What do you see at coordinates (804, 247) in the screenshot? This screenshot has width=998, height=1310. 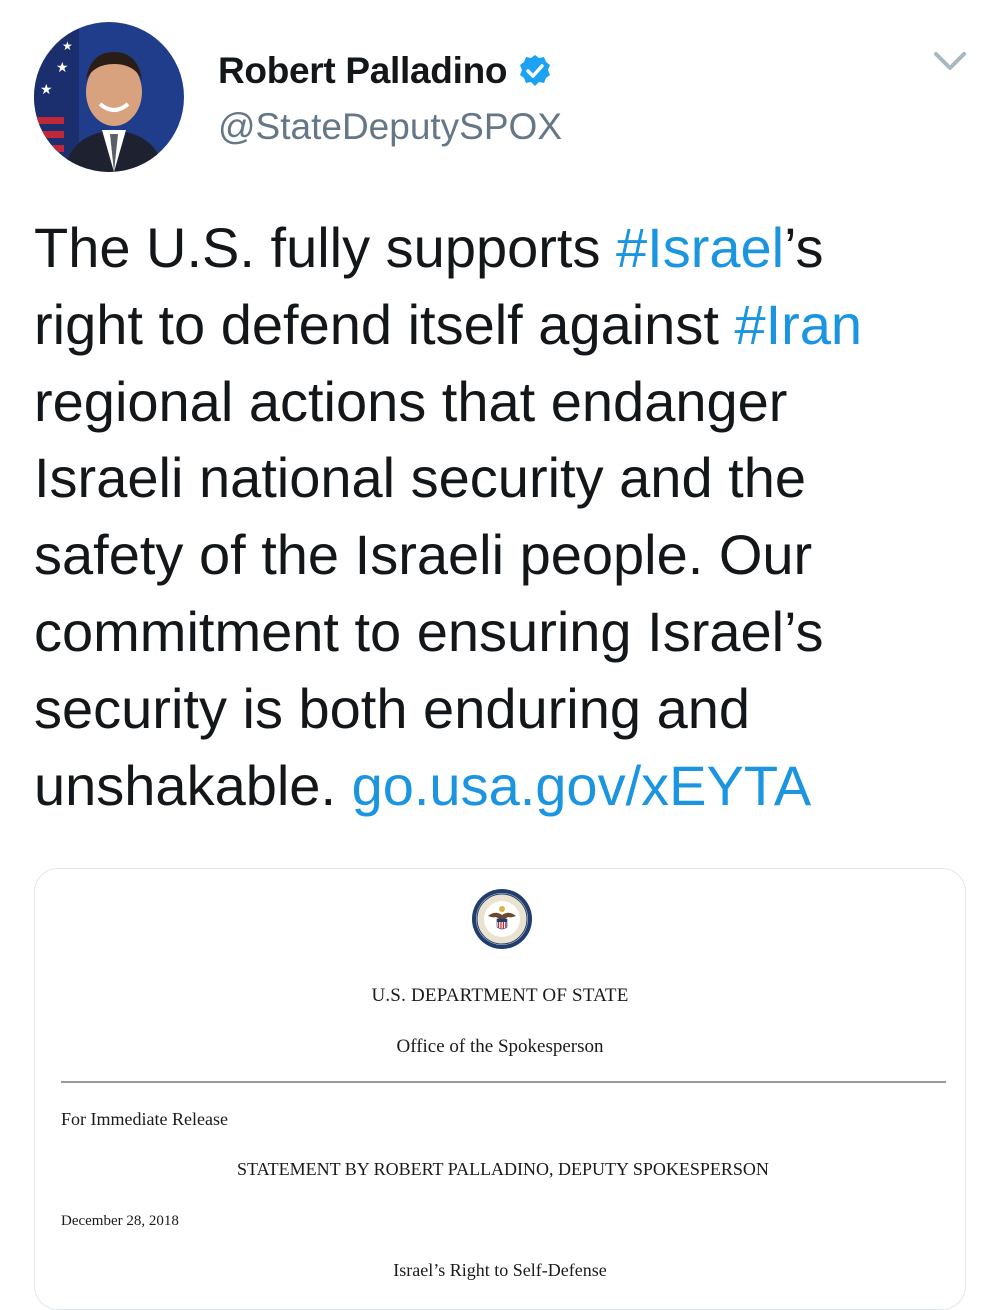 I see `tweet-text-segment: ’s` at bounding box center [804, 247].